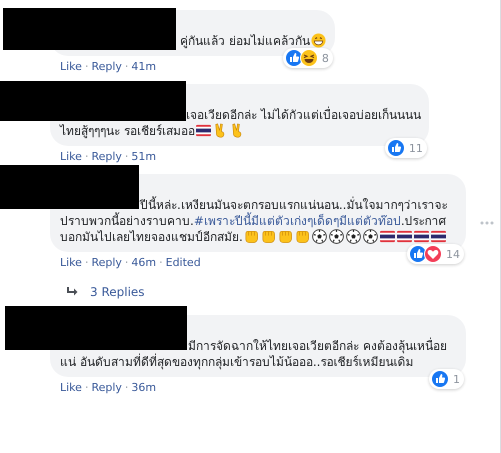  I want to click on replies-link: 3 Replies, so click(117, 292).